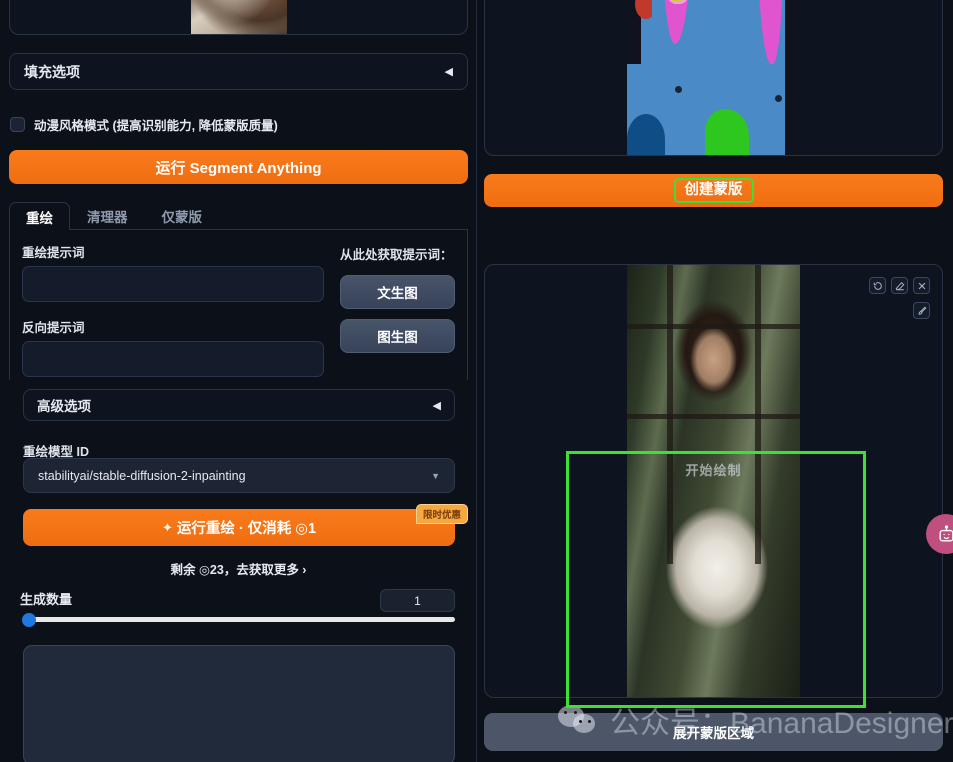  Describe the element at coordinates (46, 599) in the screenshot. I see `generate-count-label: 生成数量` at that location.